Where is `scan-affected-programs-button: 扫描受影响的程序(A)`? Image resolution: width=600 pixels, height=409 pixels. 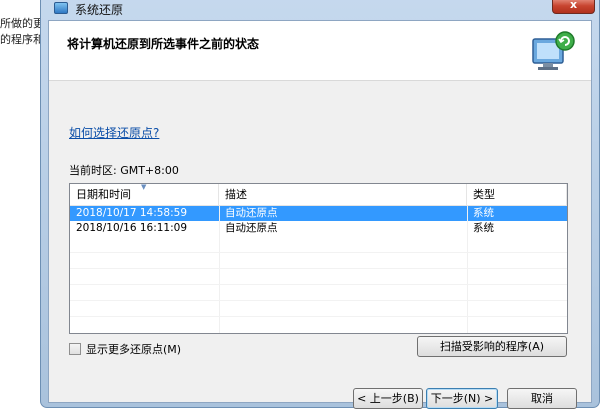
scan-affected-programs-button: 扫描受影响的程序(A) is located at coordinates (492, 346).